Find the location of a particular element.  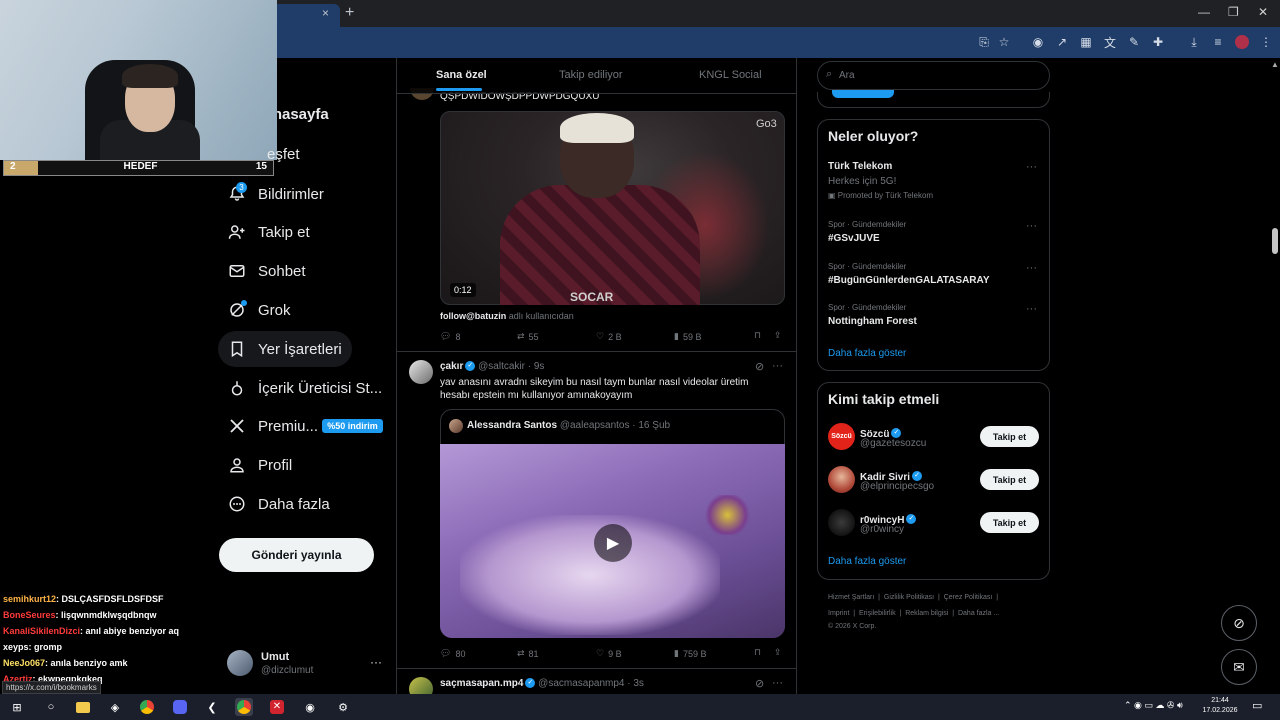

extension-icon: ◉ is located at coordinates (1038, 42).